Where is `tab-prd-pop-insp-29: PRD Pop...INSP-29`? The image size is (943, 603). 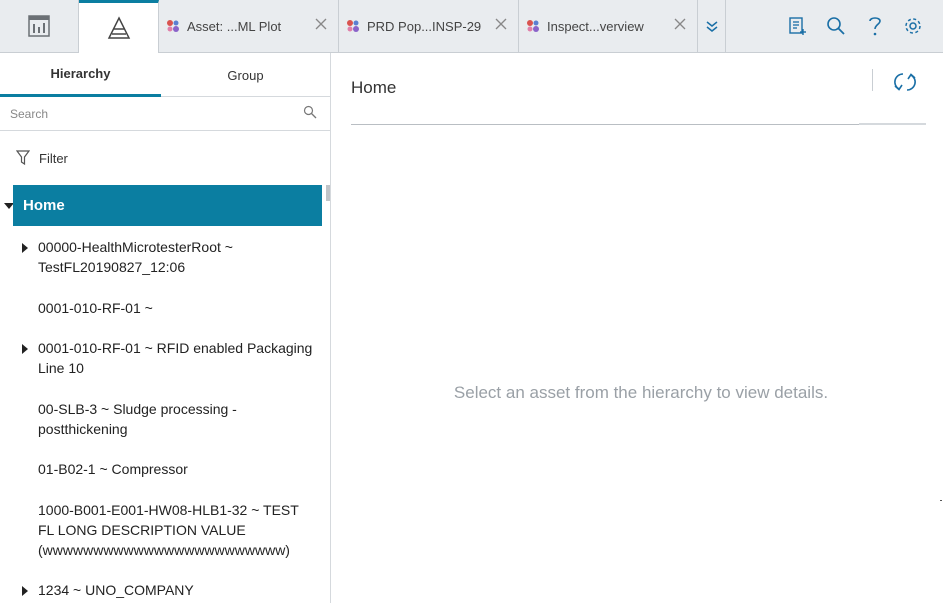
tab-prd-pop-insp-29: PRD Pop...INSP-29 is located at coordinates (429, 26).